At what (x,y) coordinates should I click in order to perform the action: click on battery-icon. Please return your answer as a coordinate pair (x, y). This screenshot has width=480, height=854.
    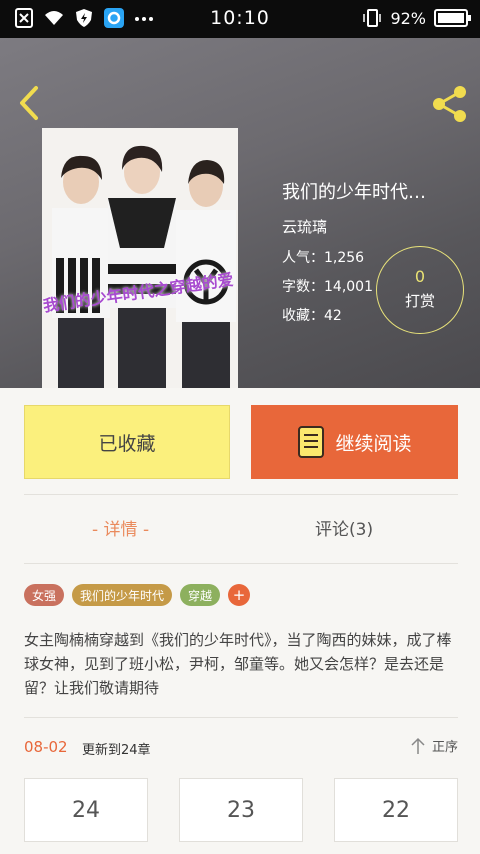
    Looking at the image, I should click on (452, 18).